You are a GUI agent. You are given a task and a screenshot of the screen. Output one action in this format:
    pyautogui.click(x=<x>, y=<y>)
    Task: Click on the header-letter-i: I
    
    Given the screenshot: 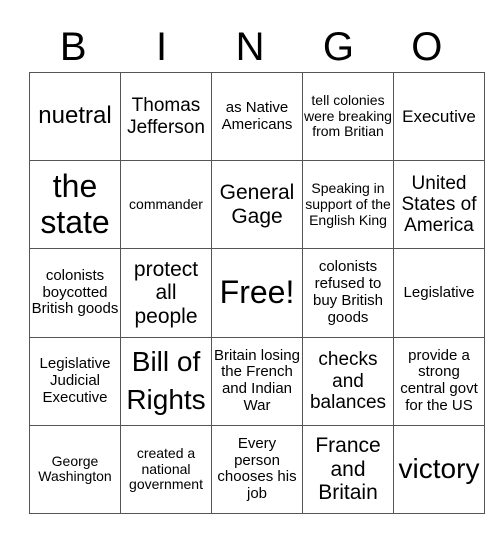 What is the action you would take?
    pyautogui.click(x=162, y=47)
    